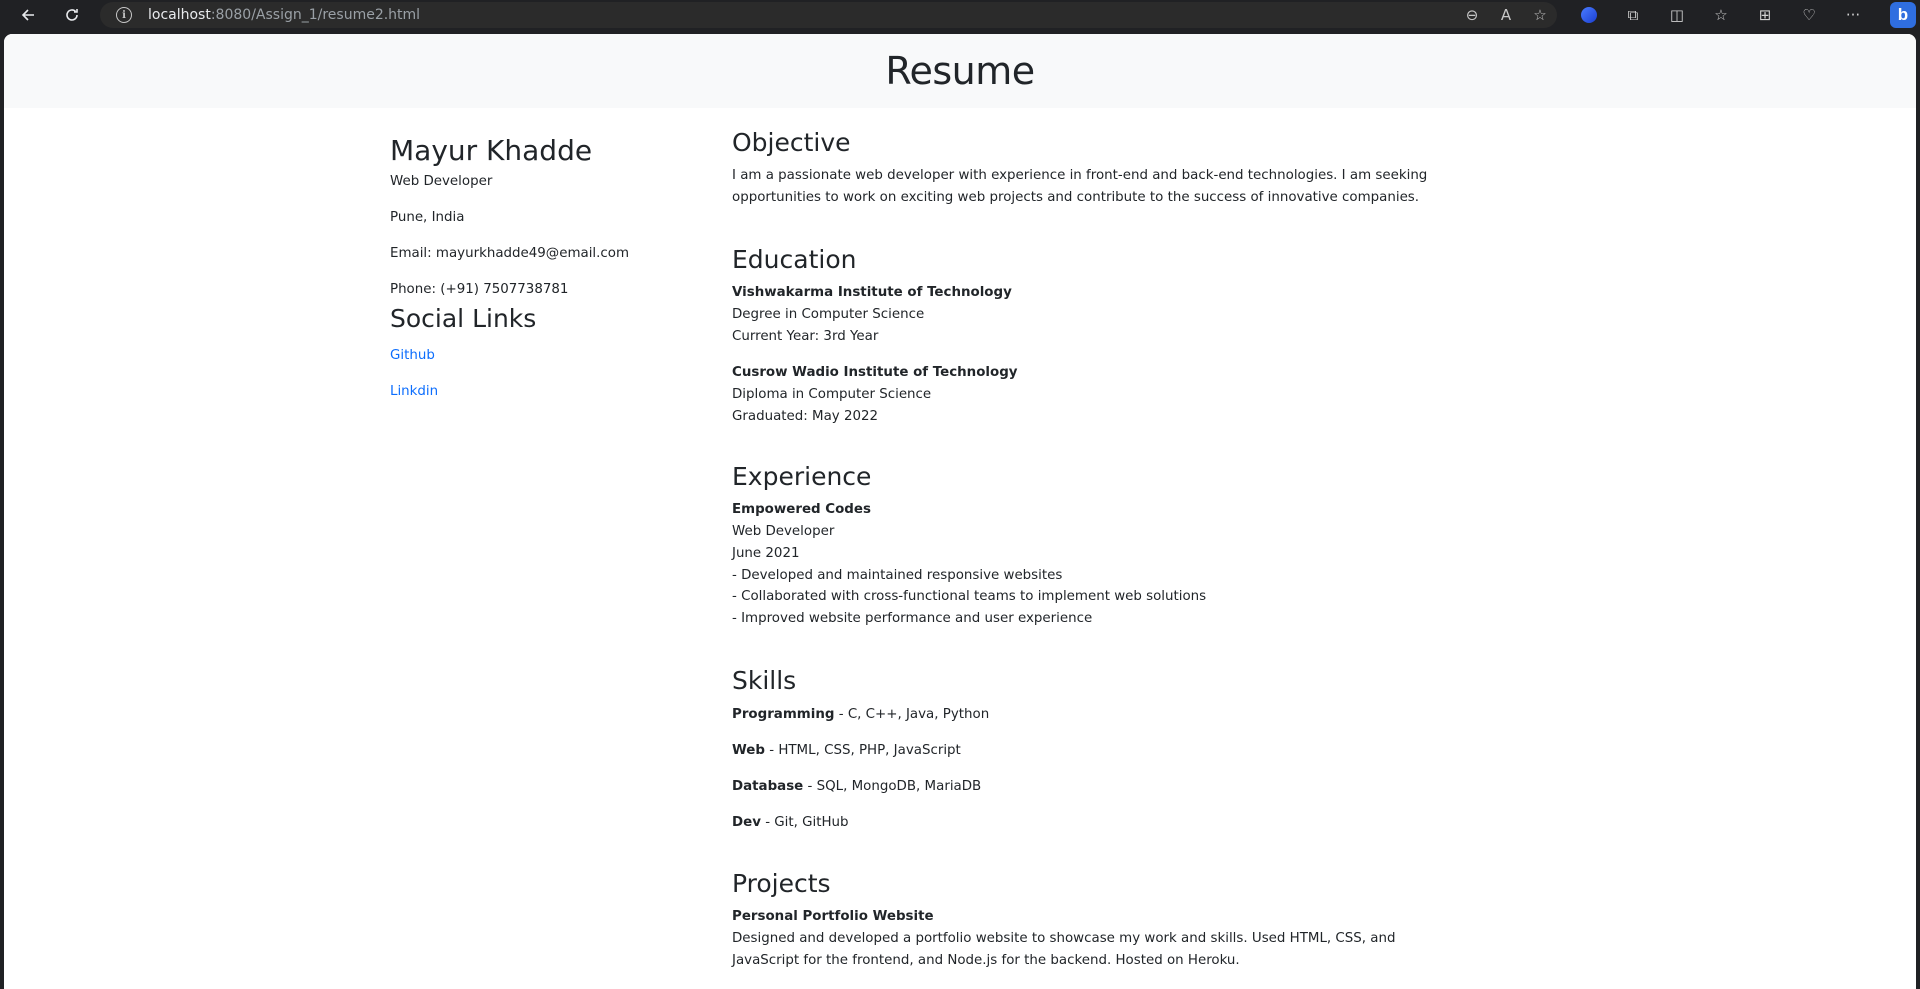 The height and width of the screenshot is (989, 1920). Describe the element at coordinates (791, 142) in the screenshot. I see `objective-heading: Objective` at that location.